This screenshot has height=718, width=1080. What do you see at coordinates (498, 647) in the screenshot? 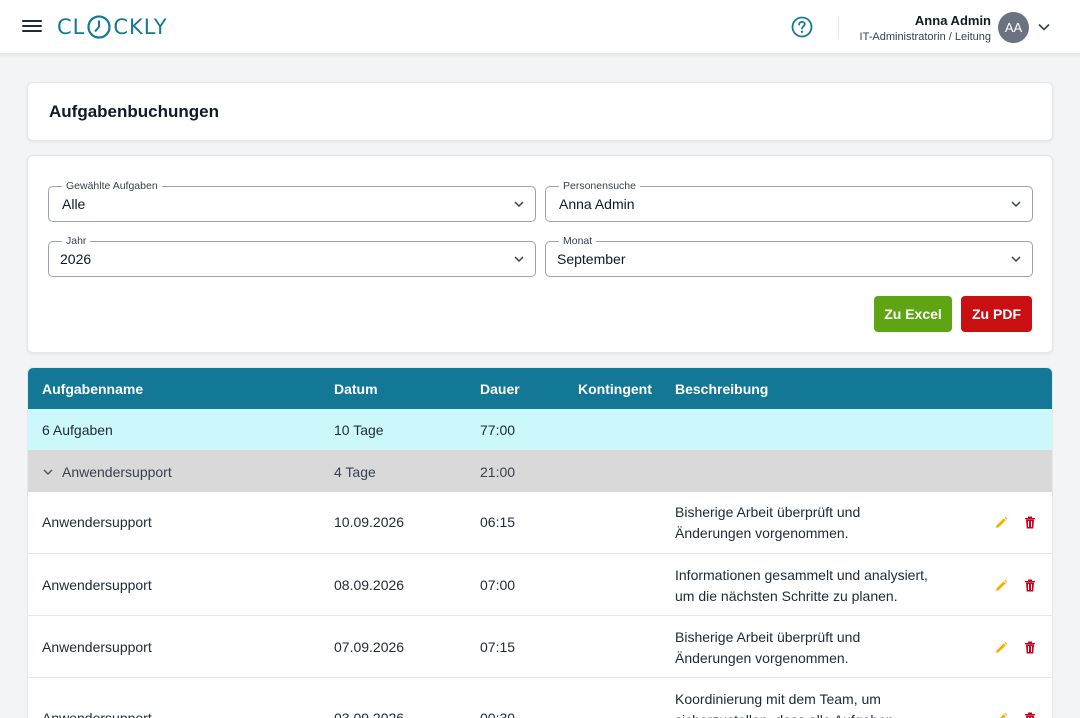
I see `row-duration: 07:15` at bounding box center [498, 647].